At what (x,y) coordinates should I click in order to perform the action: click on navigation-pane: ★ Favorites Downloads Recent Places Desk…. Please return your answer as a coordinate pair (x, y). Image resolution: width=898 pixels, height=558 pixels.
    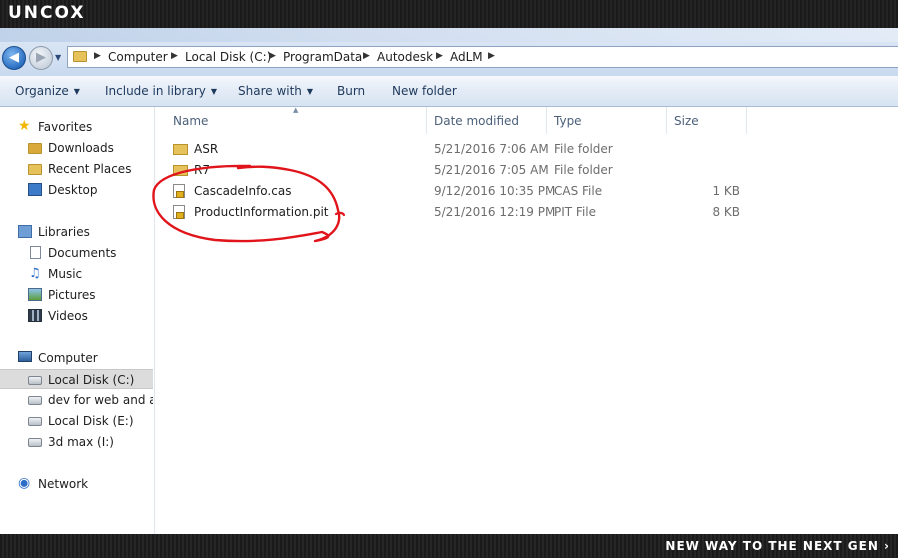
    Looking at the image, I should click on (77, 320).